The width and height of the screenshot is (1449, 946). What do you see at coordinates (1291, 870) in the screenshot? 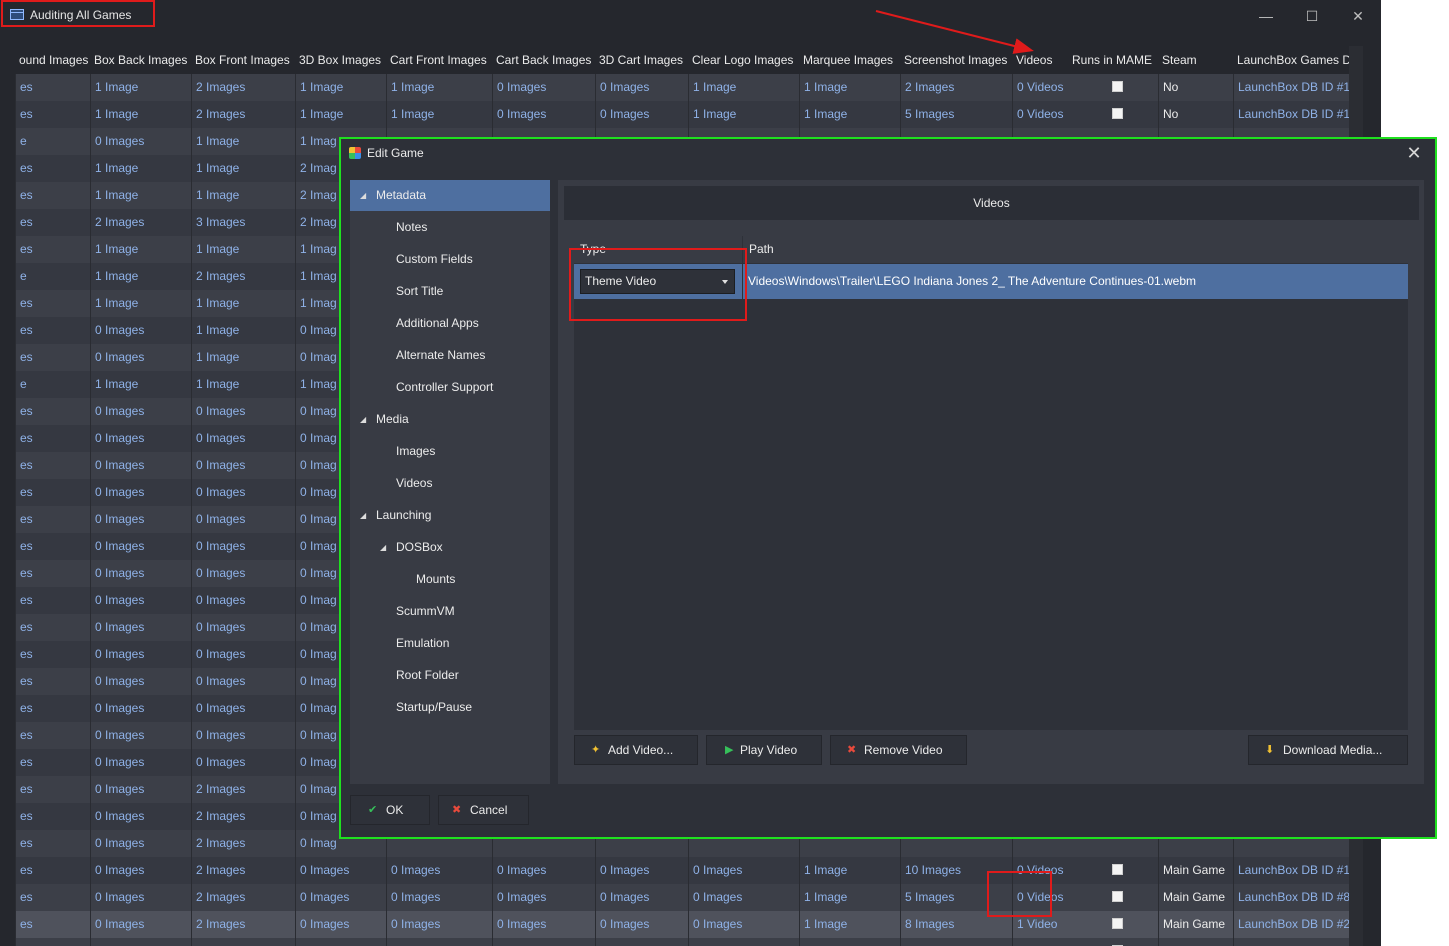
I see `table-cell-lbdb: LaunchBox DB ID #15` at bounding box center [1291, 870].